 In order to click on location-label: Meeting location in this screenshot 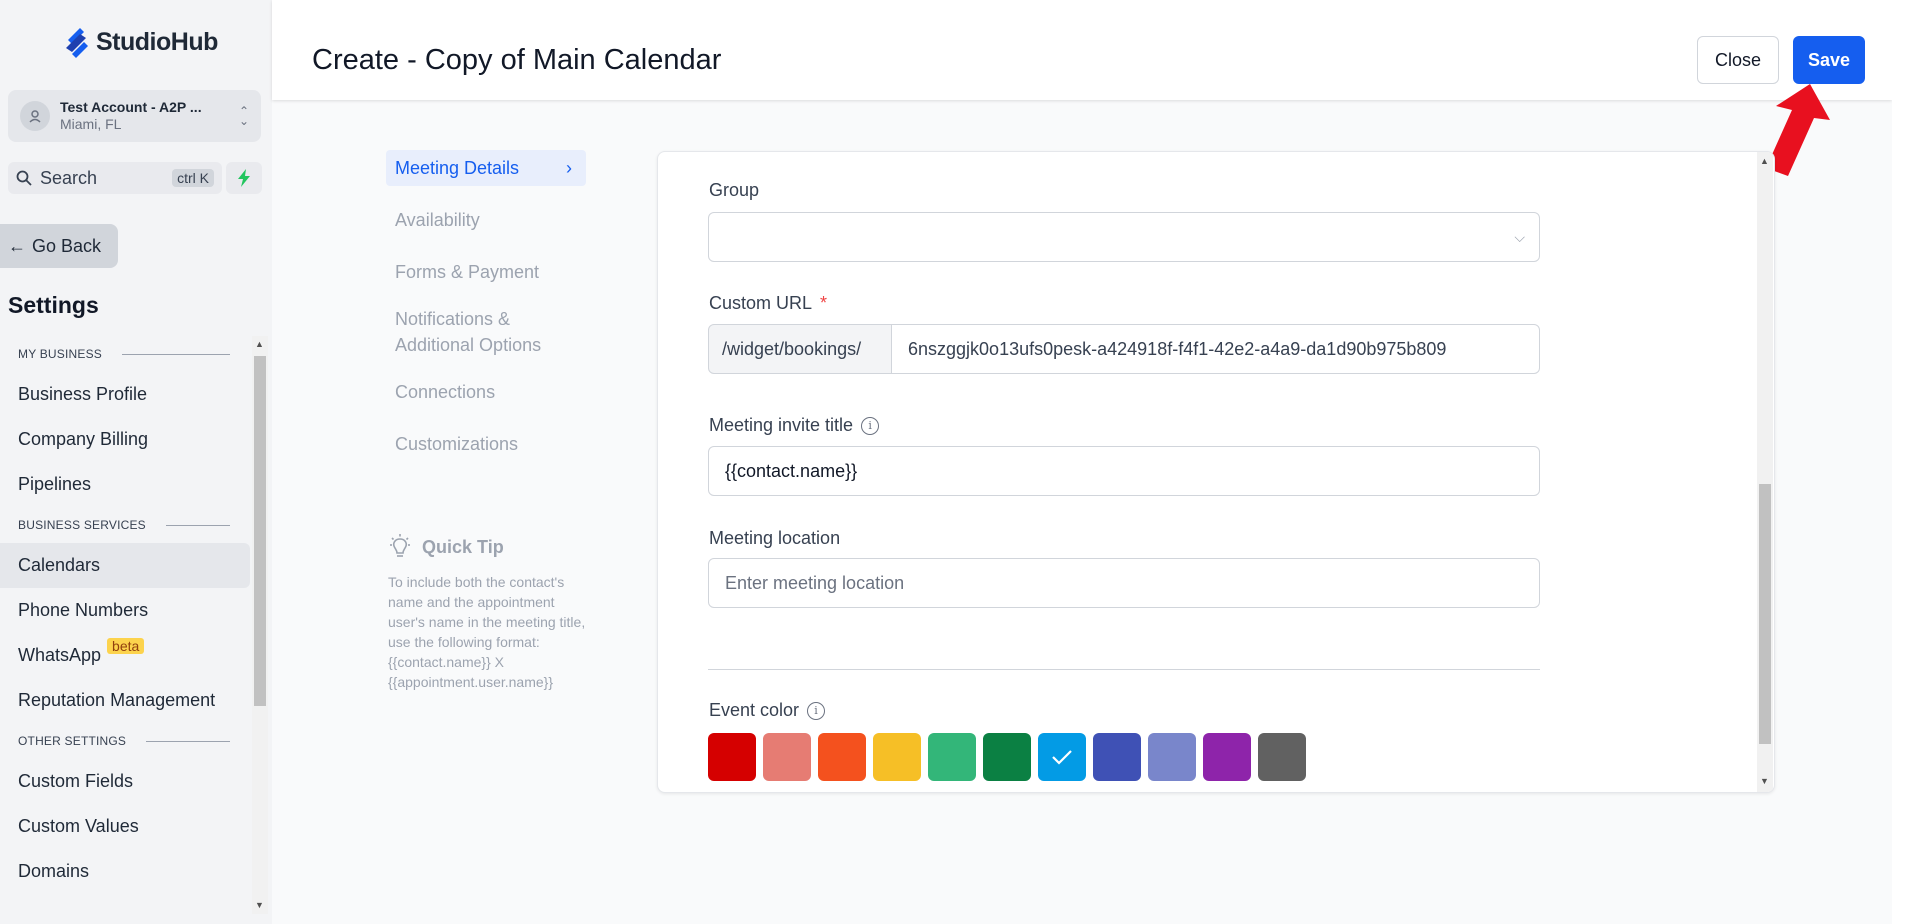, I will do `click(775, 538)`.